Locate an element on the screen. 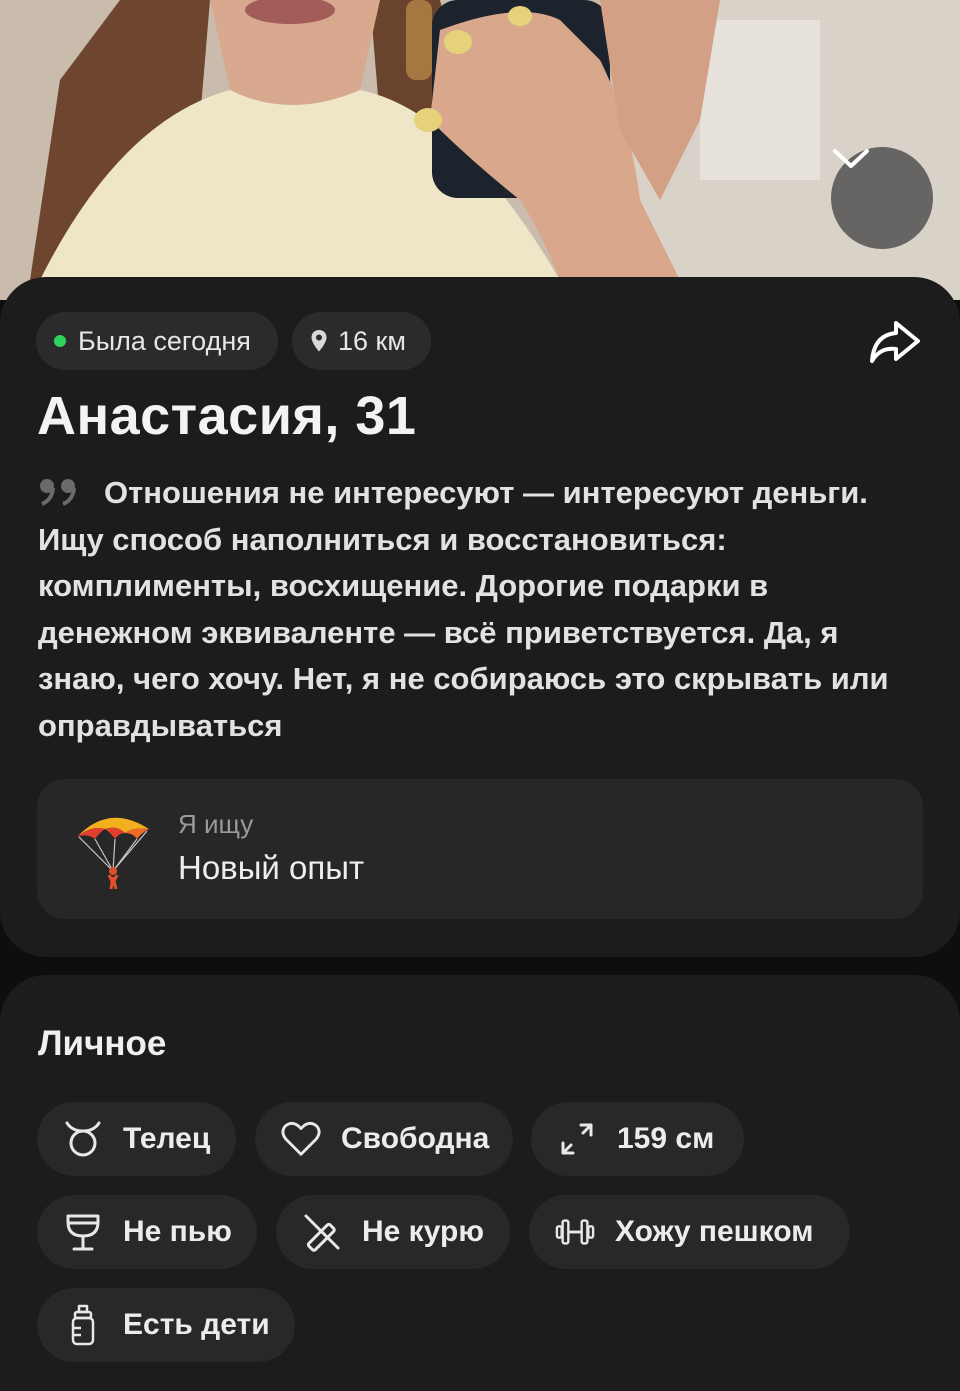 This screenshot has height=1391, width=960. chip-height: 159 см is located at coordinates (637, 1139).